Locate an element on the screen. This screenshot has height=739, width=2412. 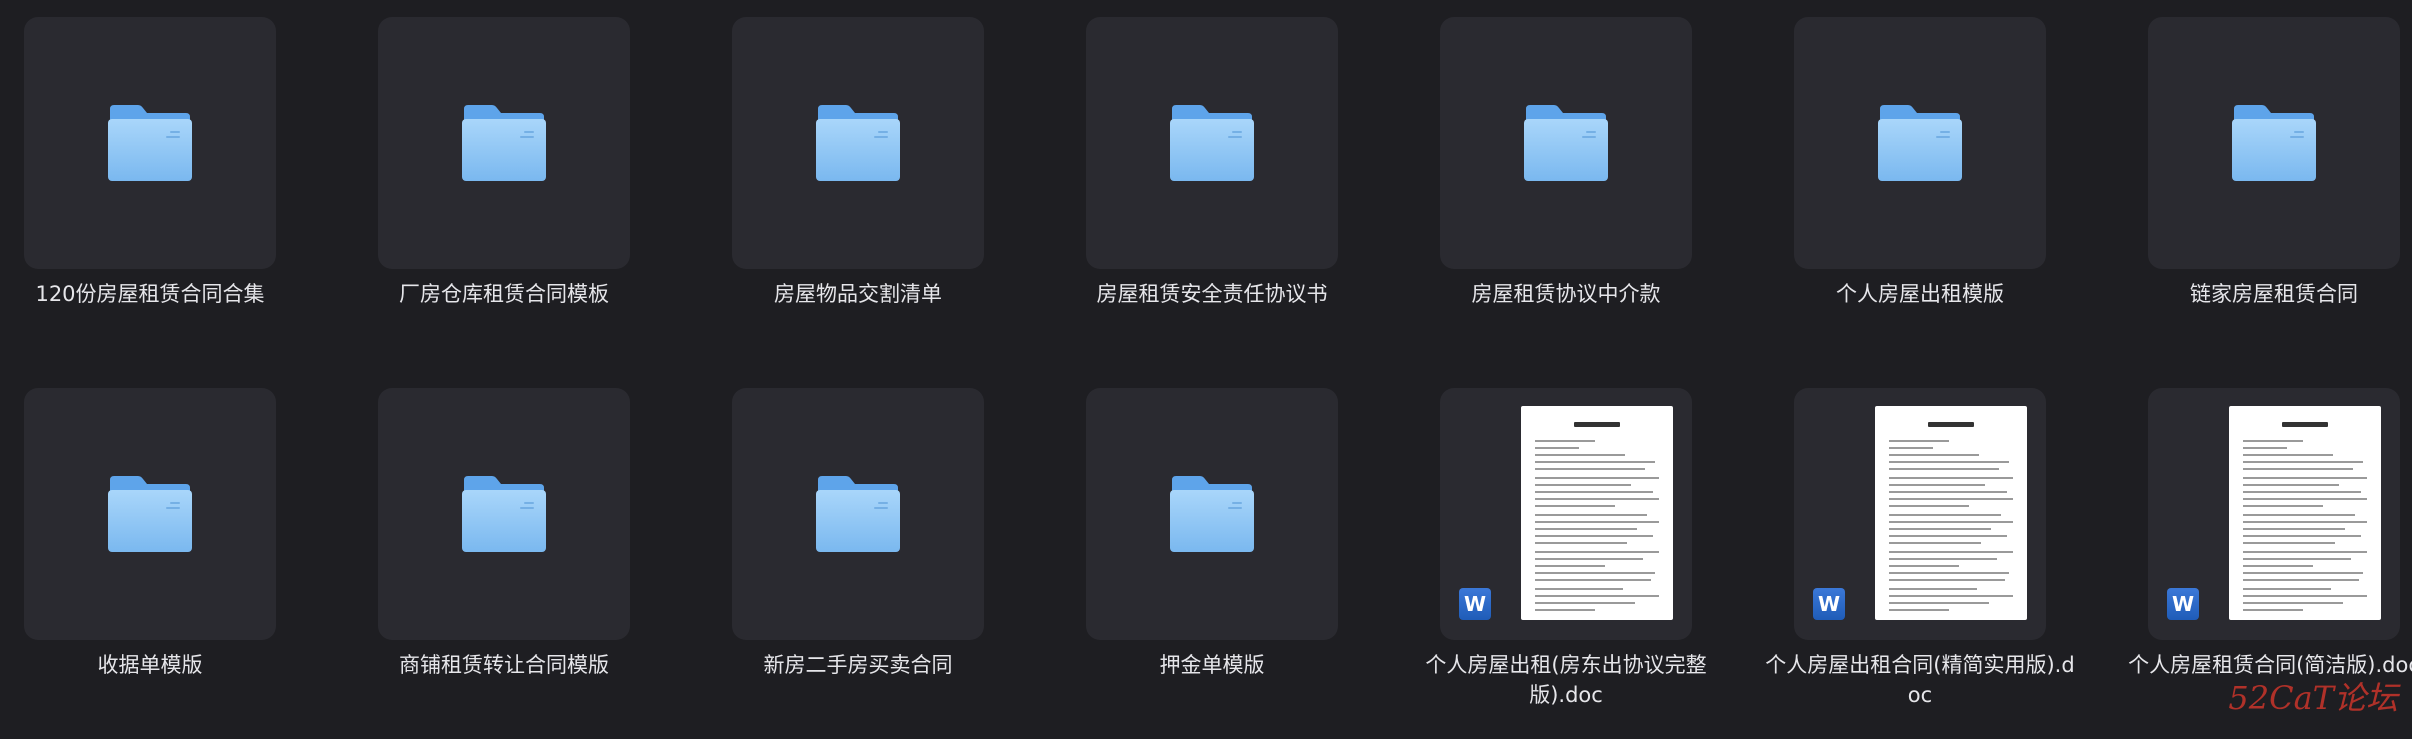
item-name: 商铺租赁转让合同模版 is located at coordinates (504, 665).